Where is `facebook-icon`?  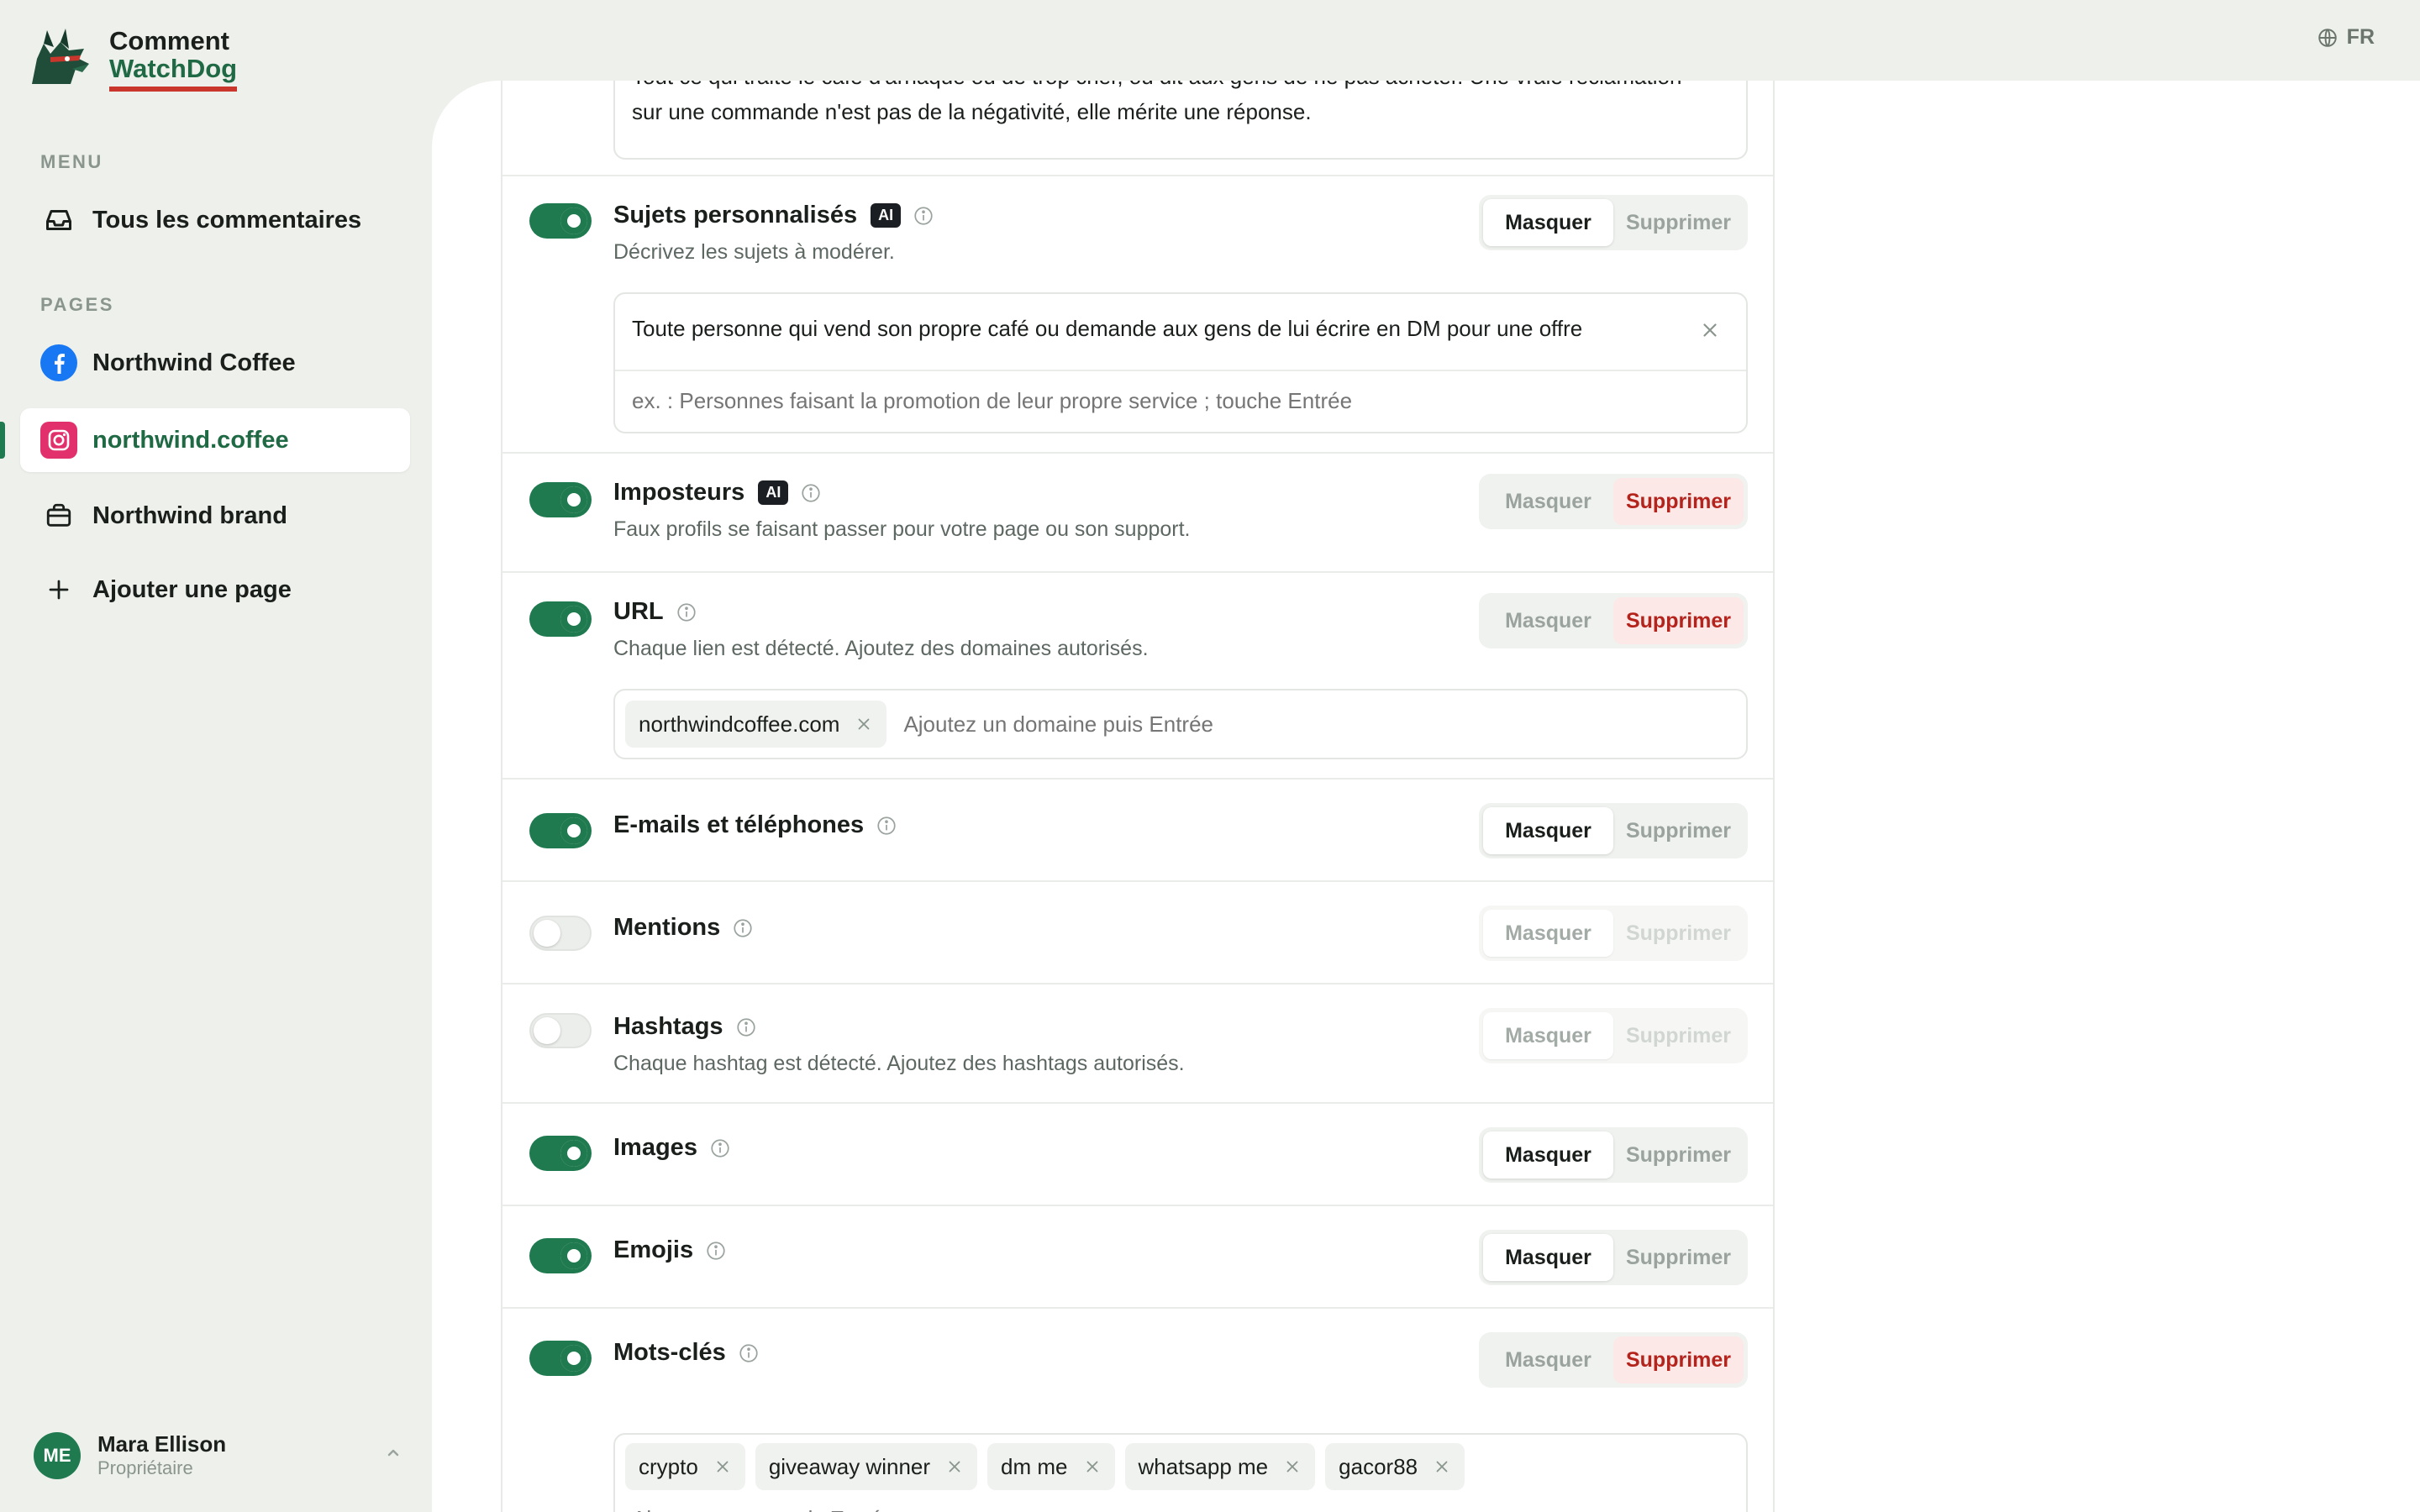 facebook-icon is located at coordinates (58, 362).